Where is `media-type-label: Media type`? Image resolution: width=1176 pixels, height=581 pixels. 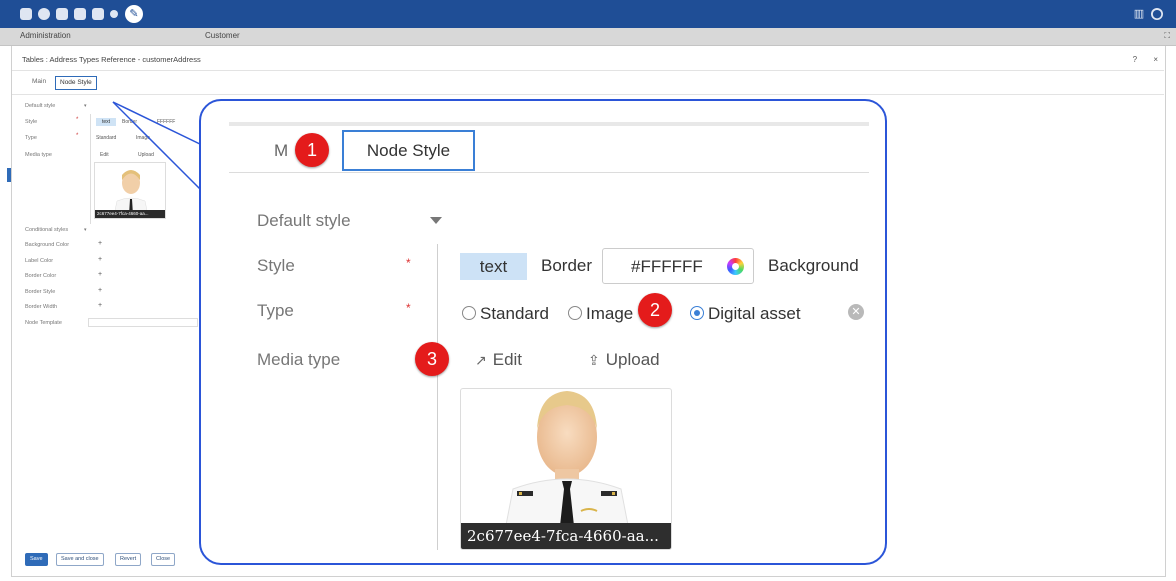 media-type-label: Media type is located at coordinates (299, 359).